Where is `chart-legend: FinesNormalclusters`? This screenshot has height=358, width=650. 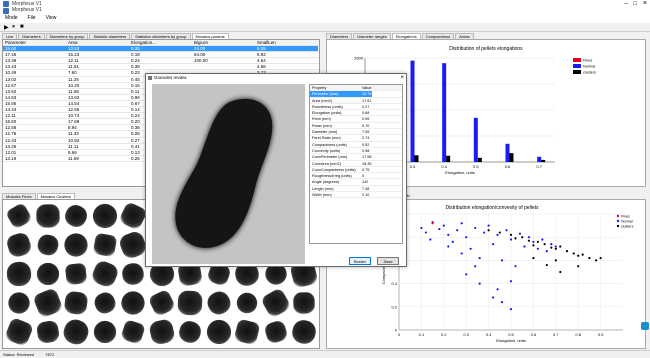 chart-legend: FinesNormalclusters is located at coordinates (625, 222).